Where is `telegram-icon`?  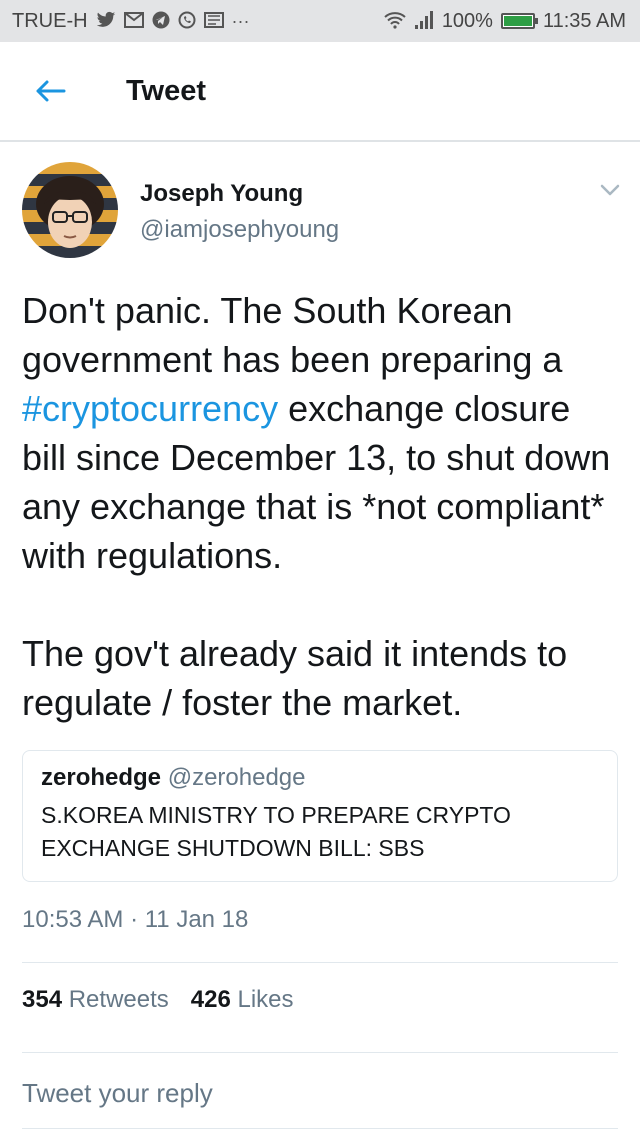
telegram-icon is located at coordinates (161, 21).